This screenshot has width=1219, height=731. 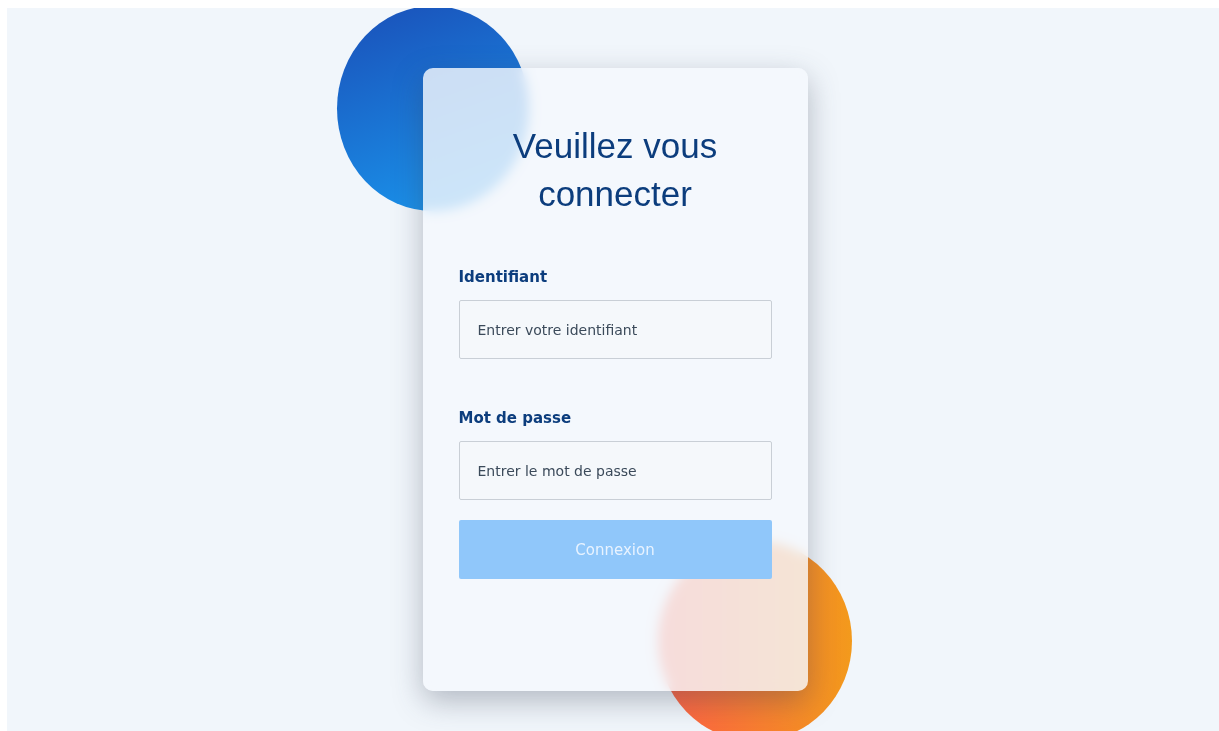 What do you see at coordinates (615, 170) in the screenshot?
I see `login-title: Veuillez vous connecter` at bounding box center [615, 170].